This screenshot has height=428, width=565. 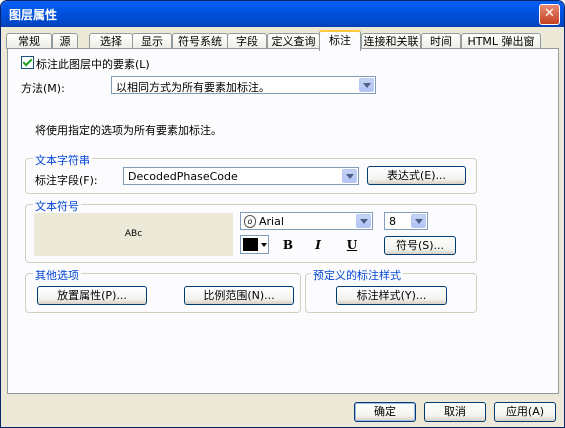 I want to click on method-label: 方法(M):, so click(x=43, y=88).